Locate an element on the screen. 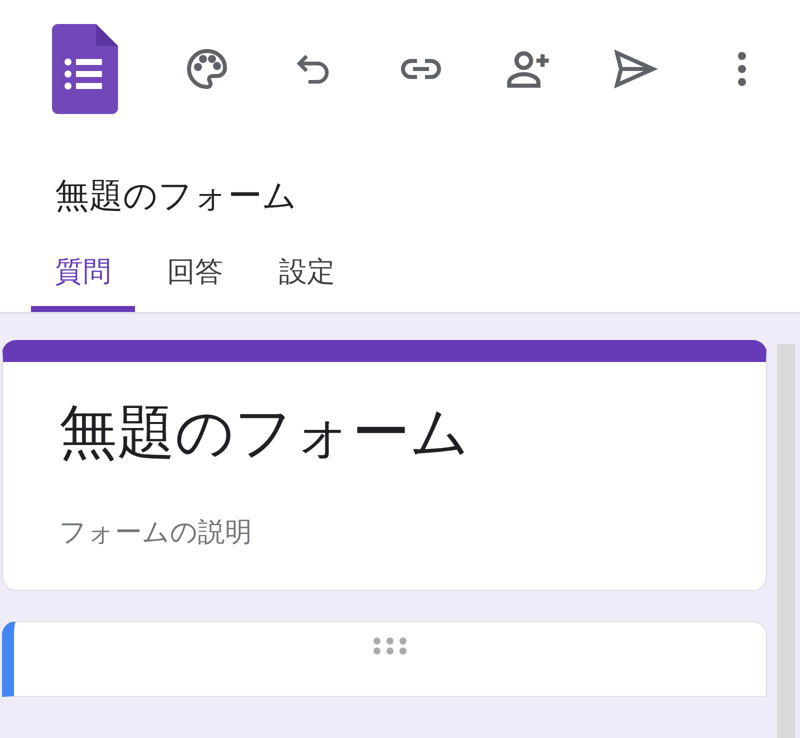 The image size is (800, 738). tab: 設定 is located at coordinates (307, 281).